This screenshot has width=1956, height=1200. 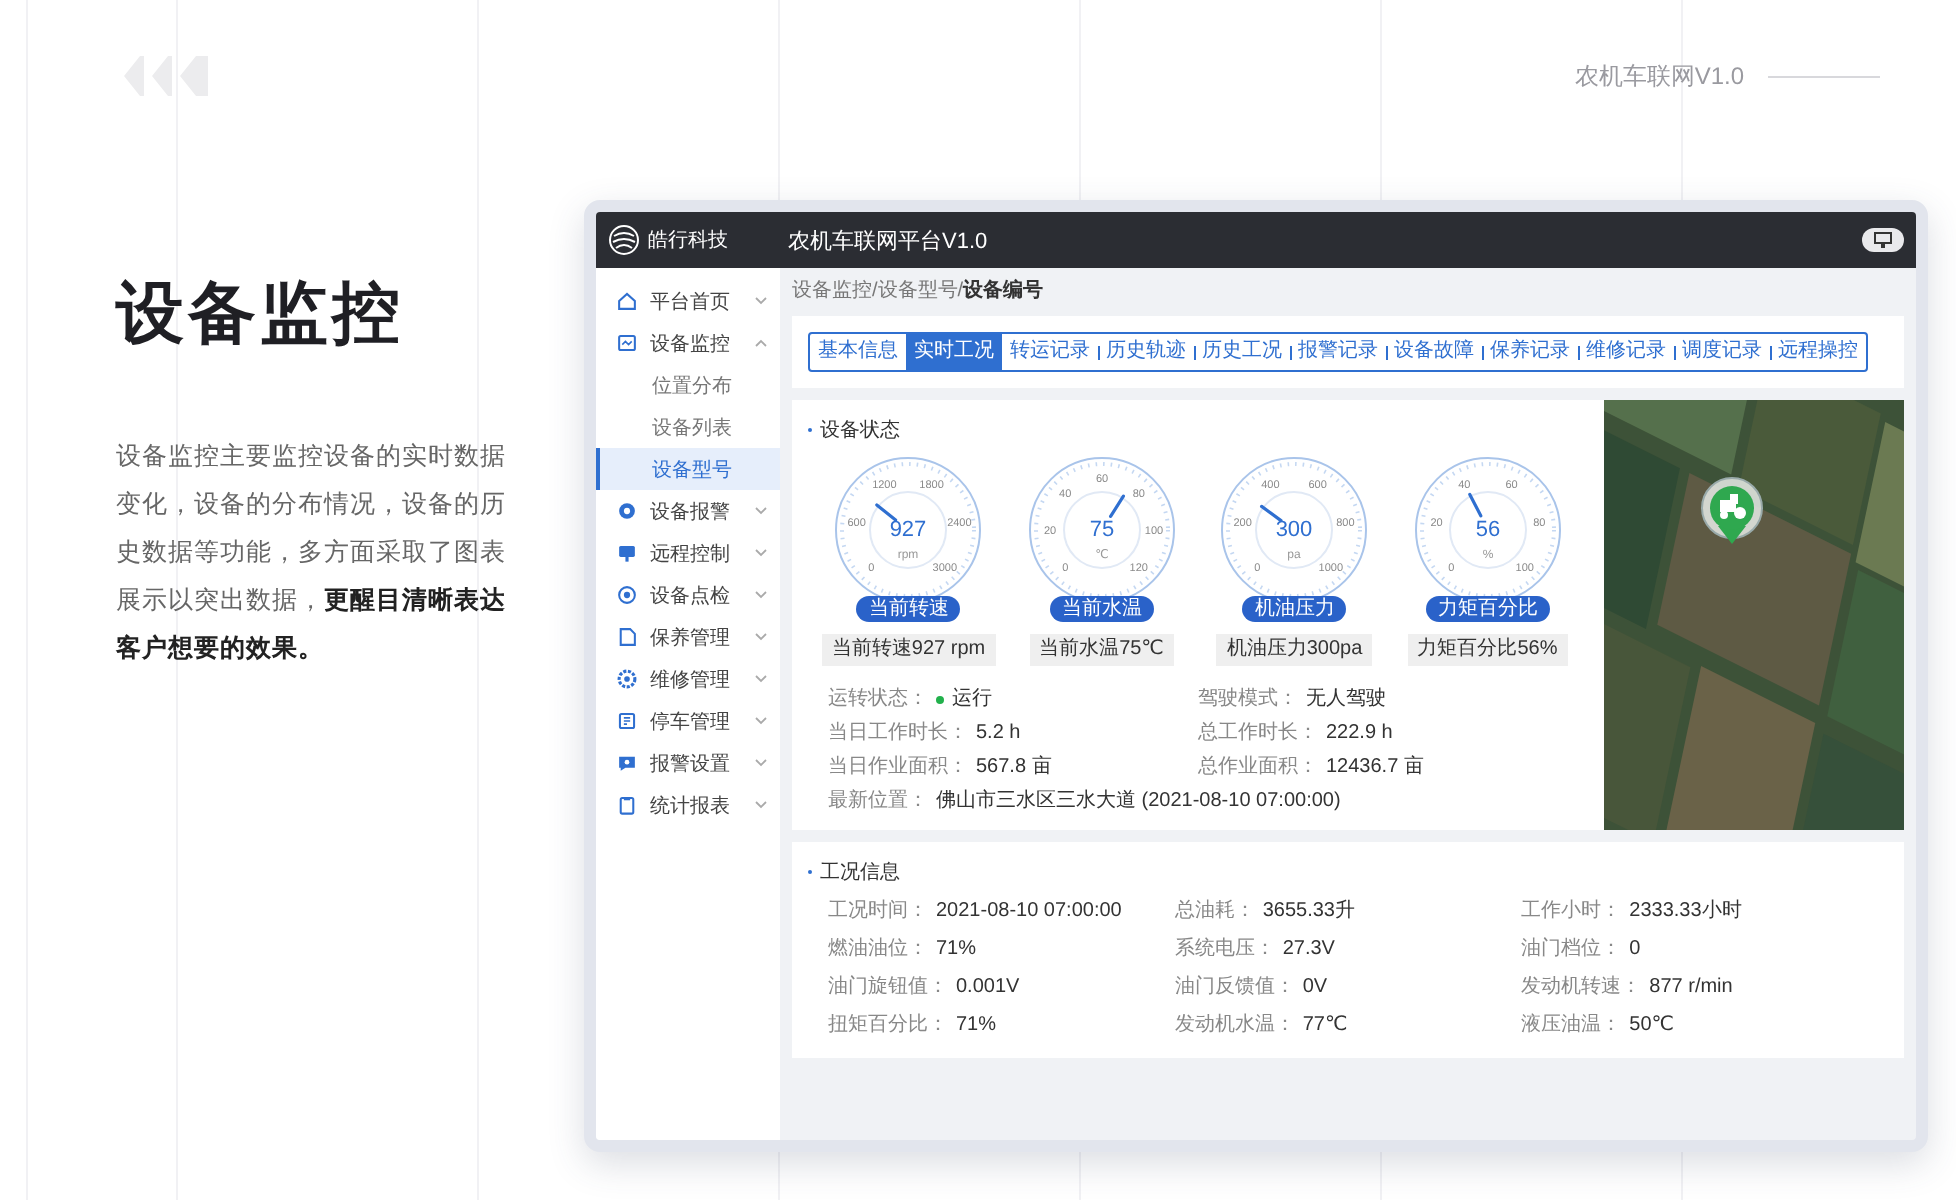 What do you see at coordinates (1487, 609) in the screenshot?
I see `gauge-badge: 力矩百分比` at bounding box center [1487, 609].